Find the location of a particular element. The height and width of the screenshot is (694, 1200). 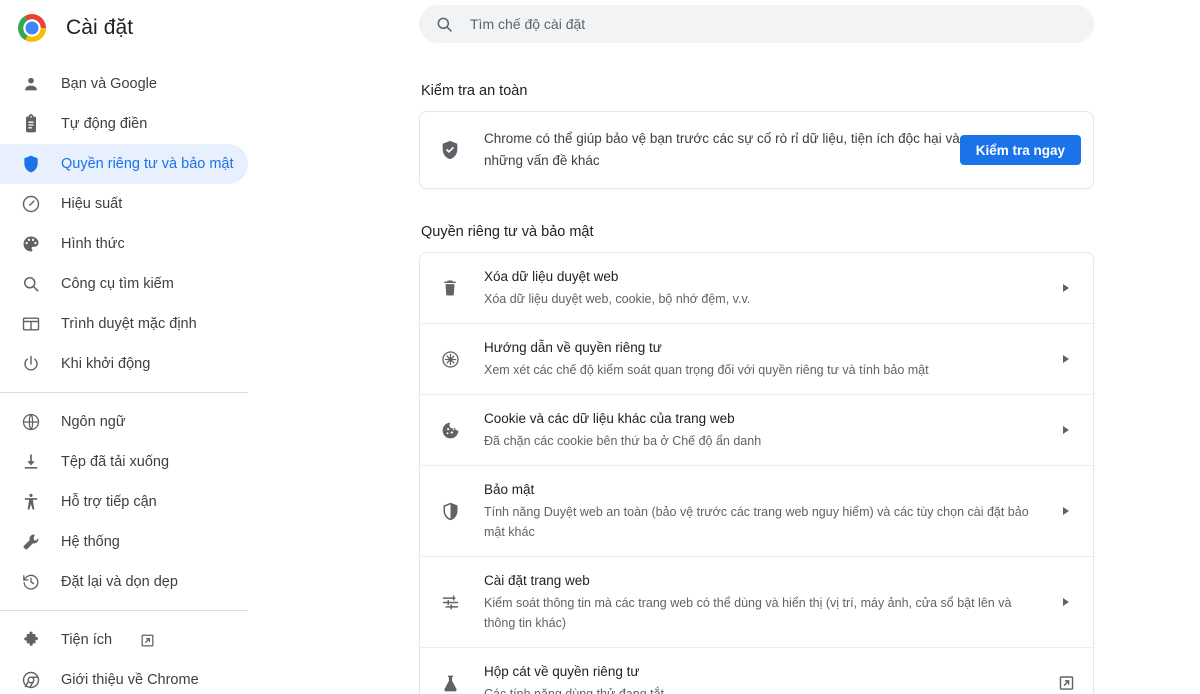

tune-sliders-icon is located at coordinates (450, 602).